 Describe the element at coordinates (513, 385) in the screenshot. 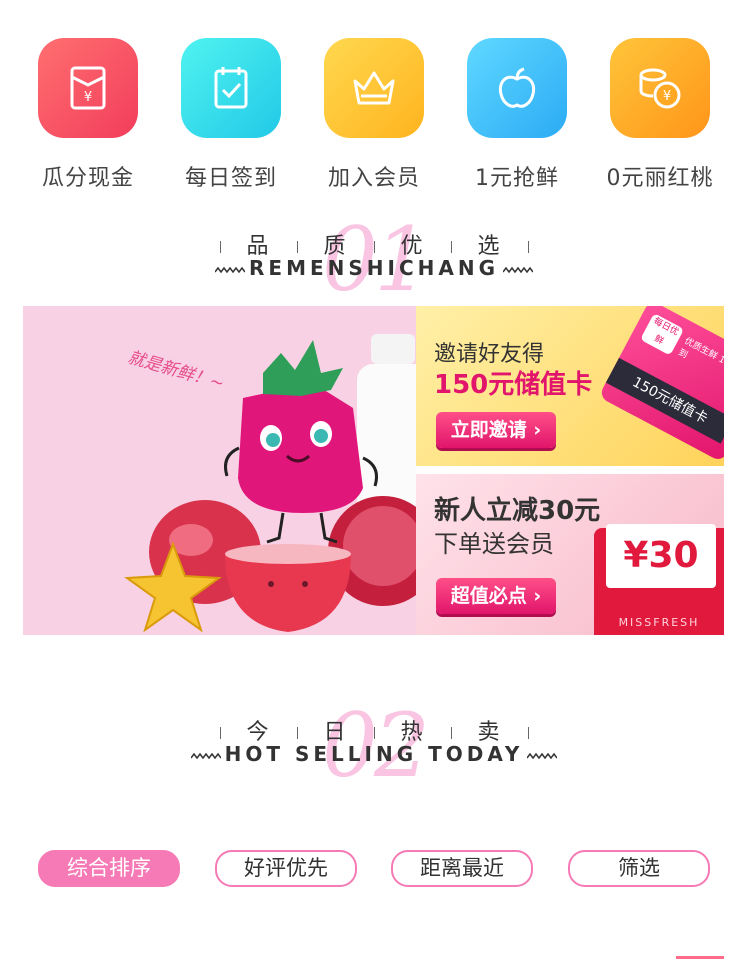

I see `invite-highlight: 150元储值卡` at that location.